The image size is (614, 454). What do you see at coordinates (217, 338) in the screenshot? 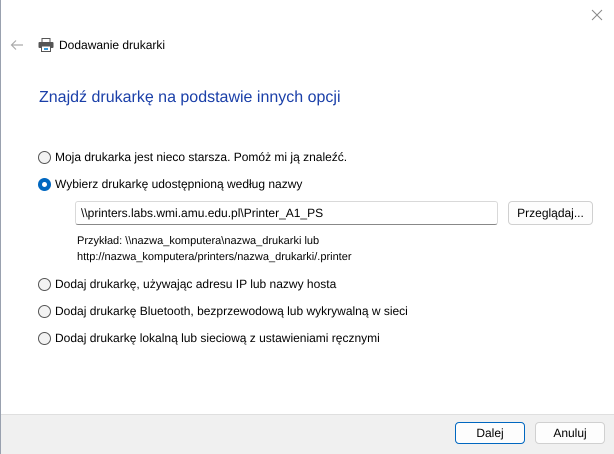
I see `option-label: Dodaj drukarkę lokalną lub sieciową z ustawieniami ręcznymi` at bounding box center [217, 338].